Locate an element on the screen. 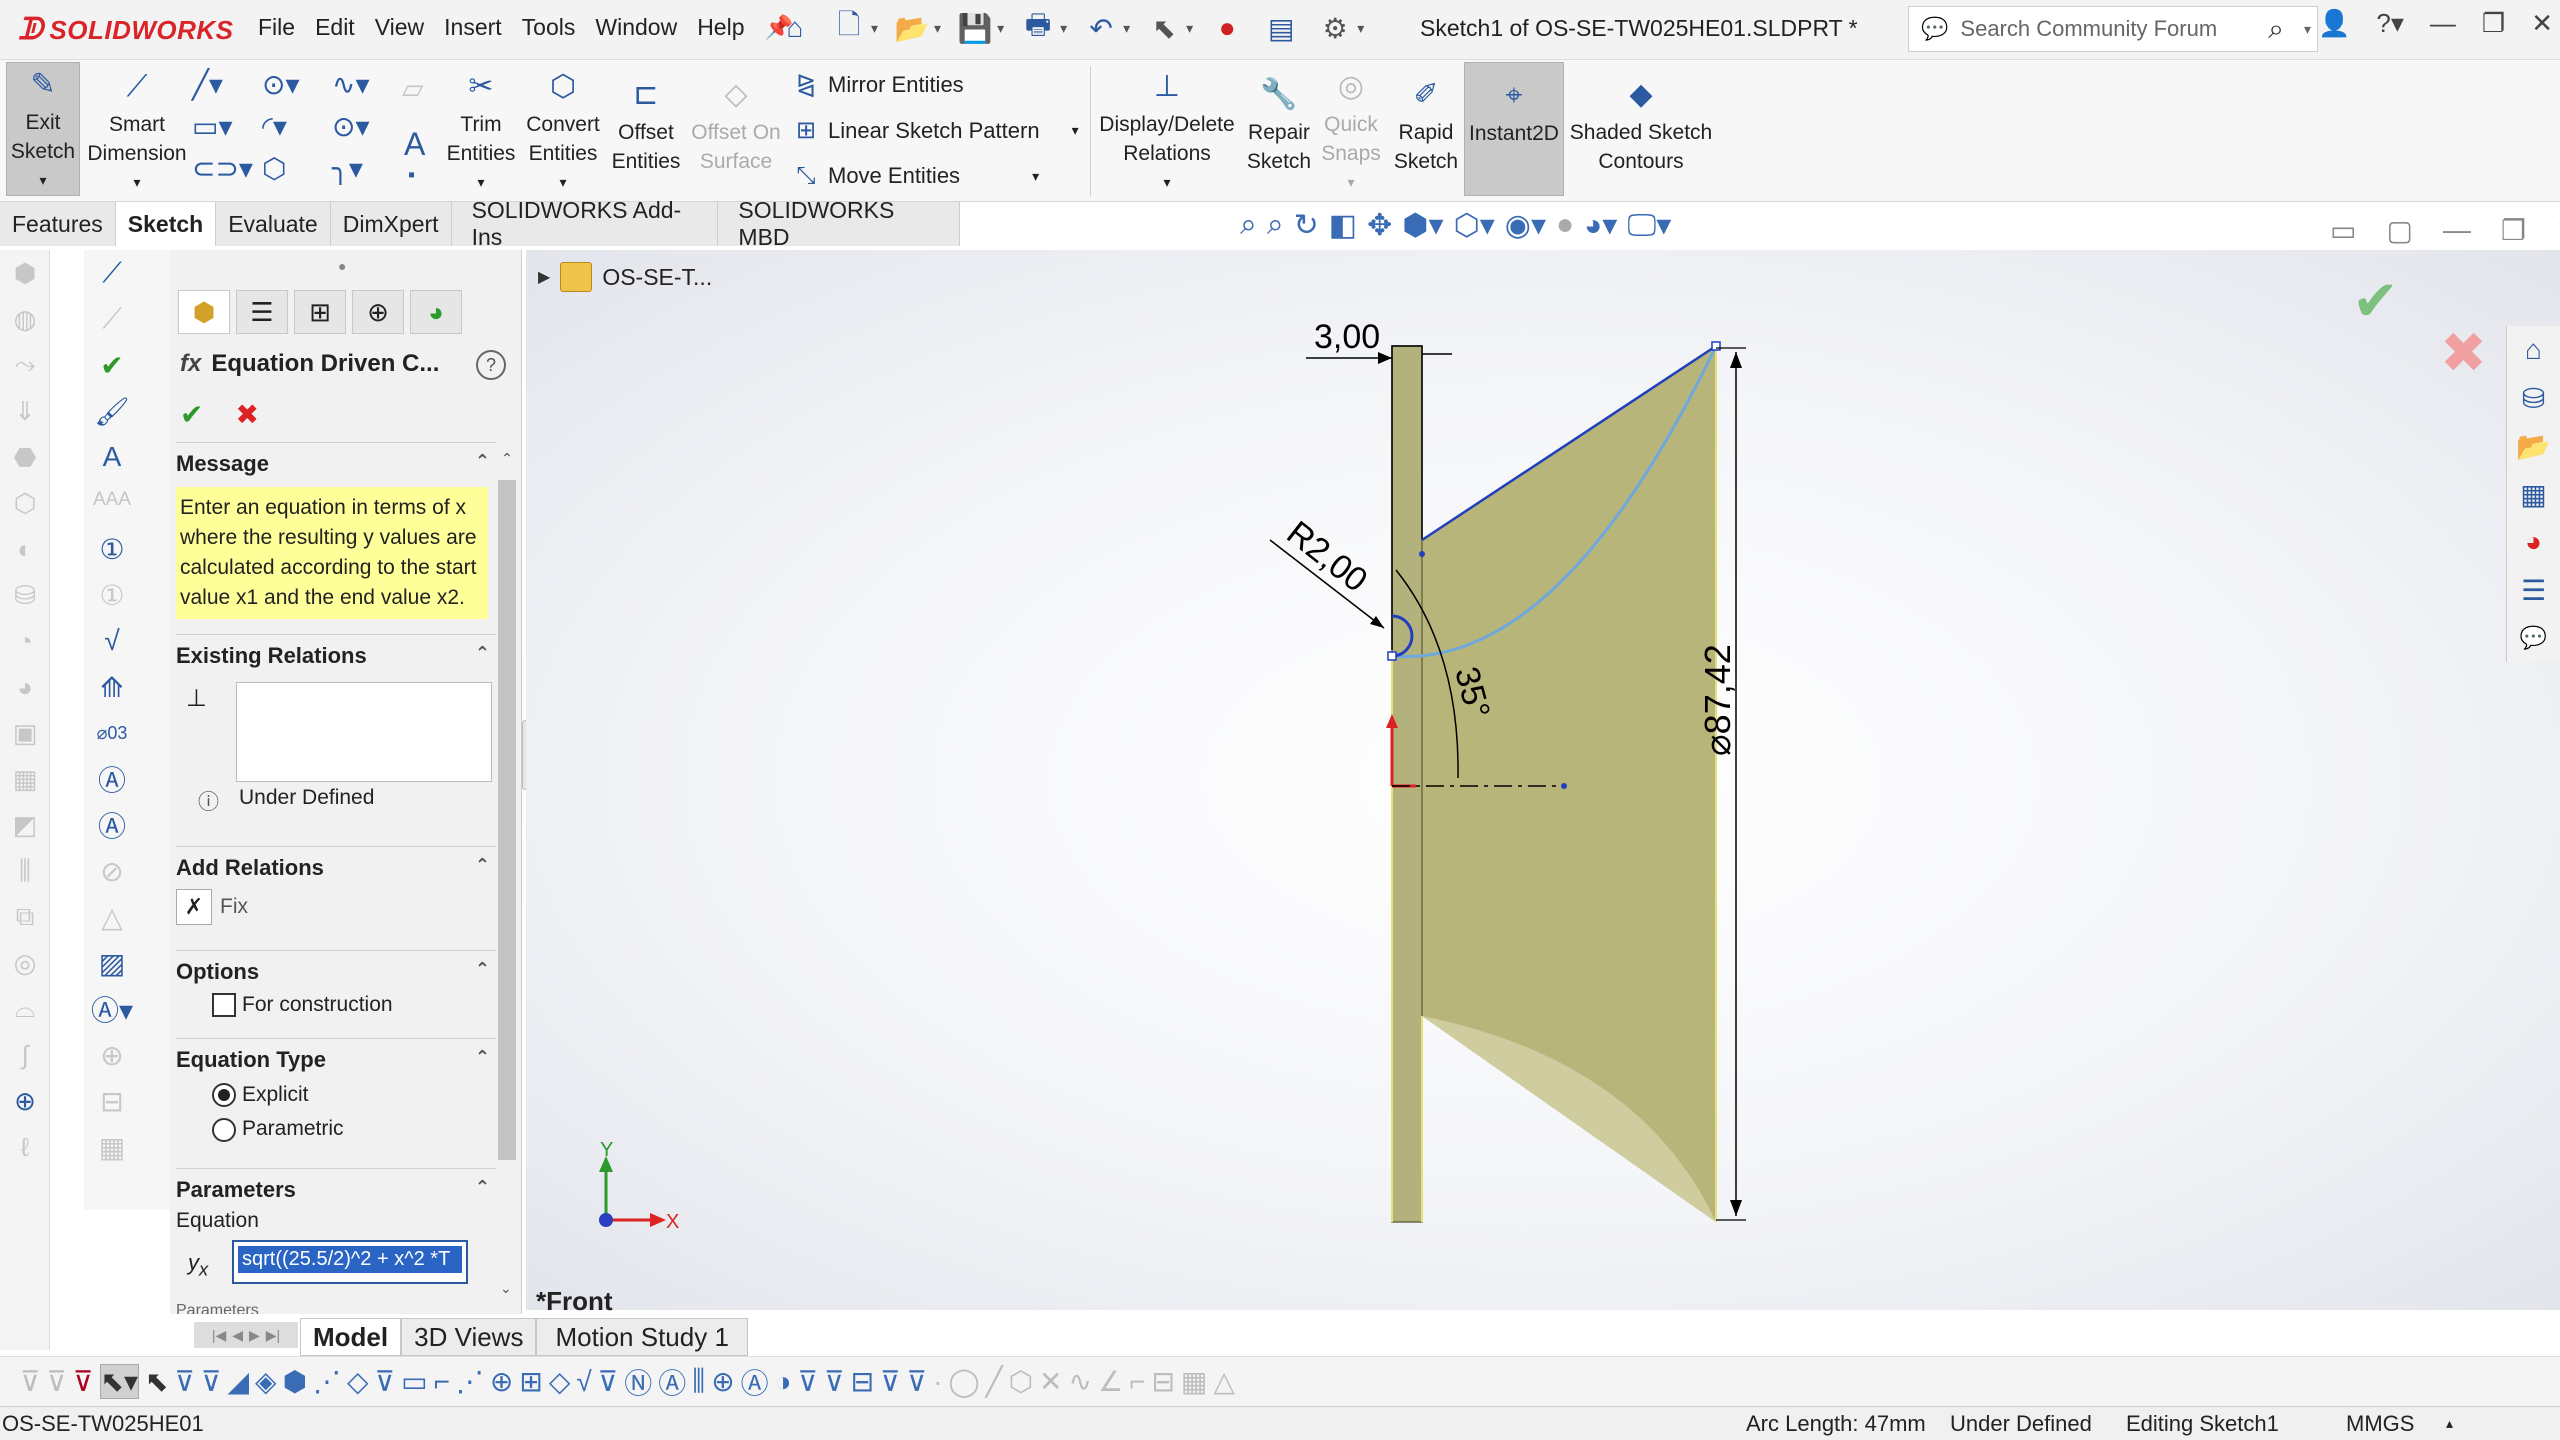  close-icon: ✕ is located at coordinates (2542, 23).